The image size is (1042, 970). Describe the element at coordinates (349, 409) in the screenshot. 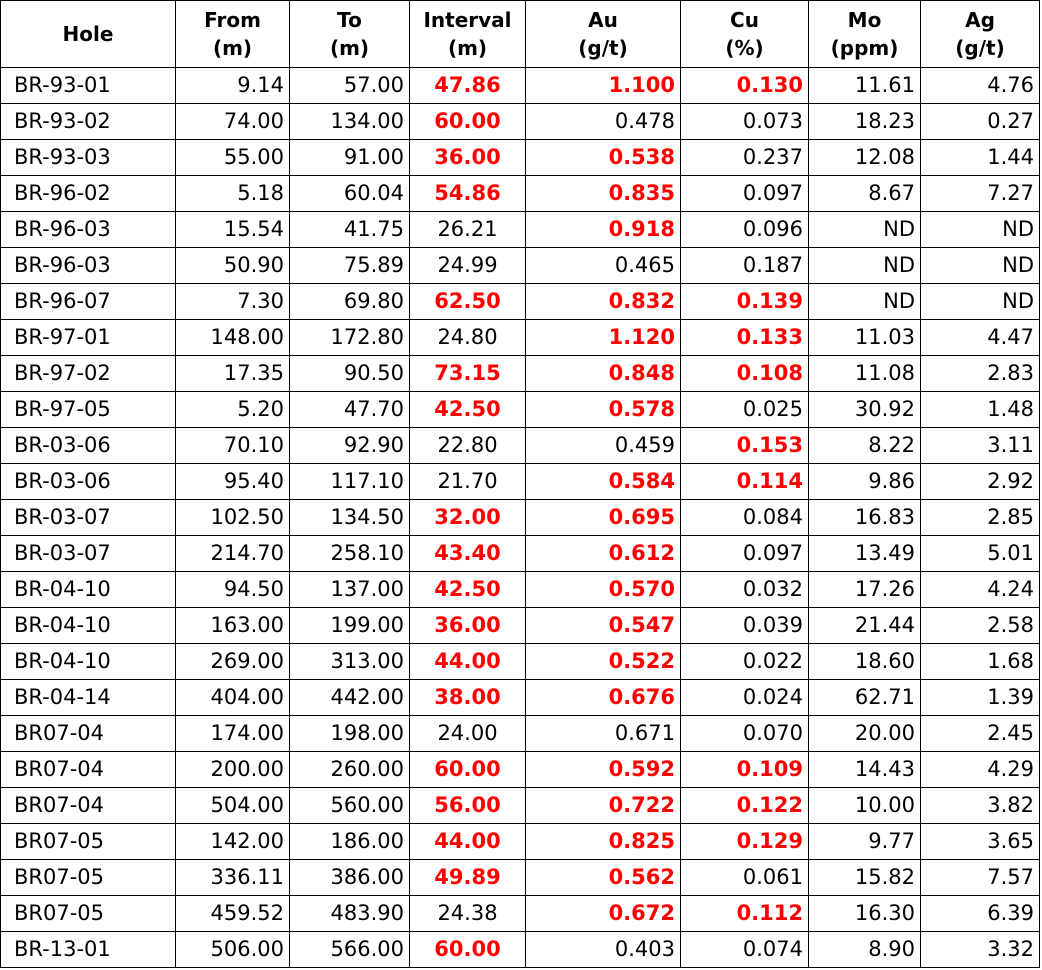

I see `cell-to: 47.70` at that location.